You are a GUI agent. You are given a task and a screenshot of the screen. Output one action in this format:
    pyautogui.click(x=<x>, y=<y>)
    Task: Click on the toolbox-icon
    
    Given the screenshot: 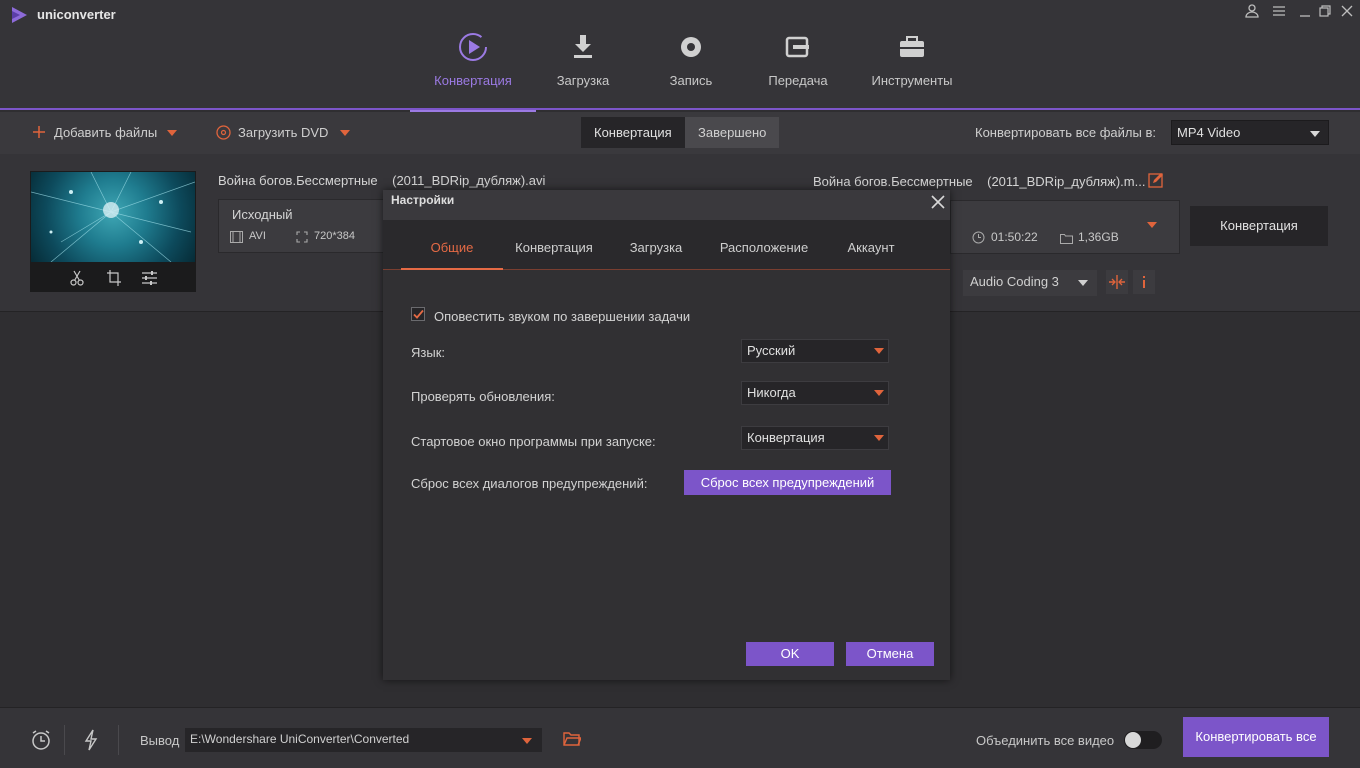 What is the action you would take?
    pyautogui.click(x=912, y=46)
    